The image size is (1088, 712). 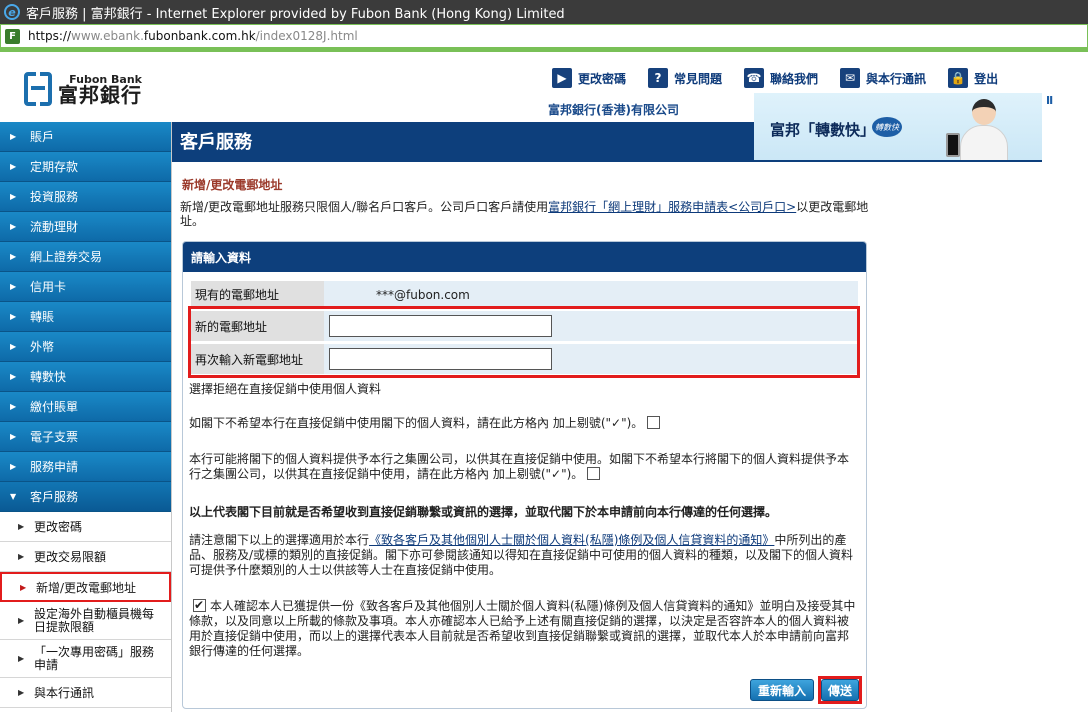 What do you see at coordinates (13, 496) in the screenshot?
I see `caret-down-icon: ▼` at bounding box center [13, 496].